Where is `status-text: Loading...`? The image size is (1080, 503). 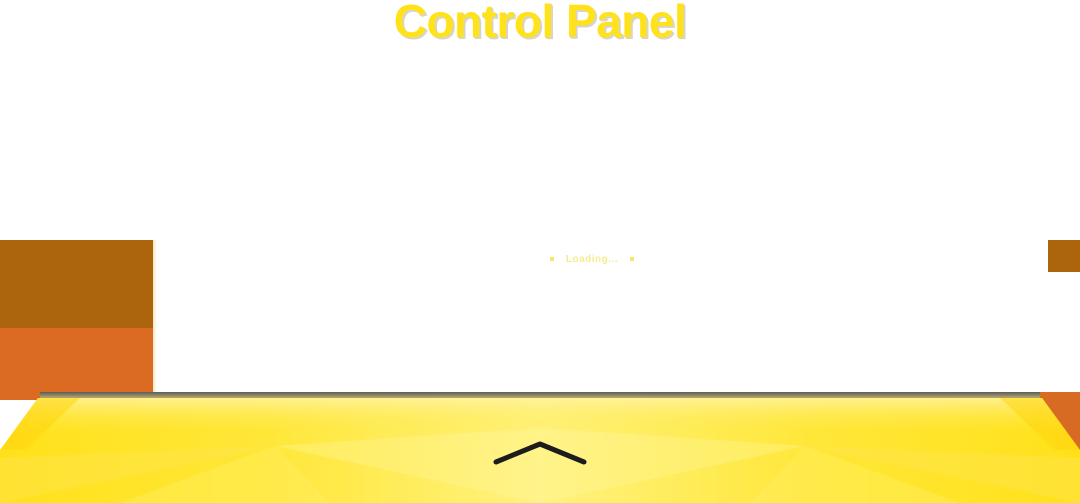
status-text: Loading... is located at coordinates (592, 259).